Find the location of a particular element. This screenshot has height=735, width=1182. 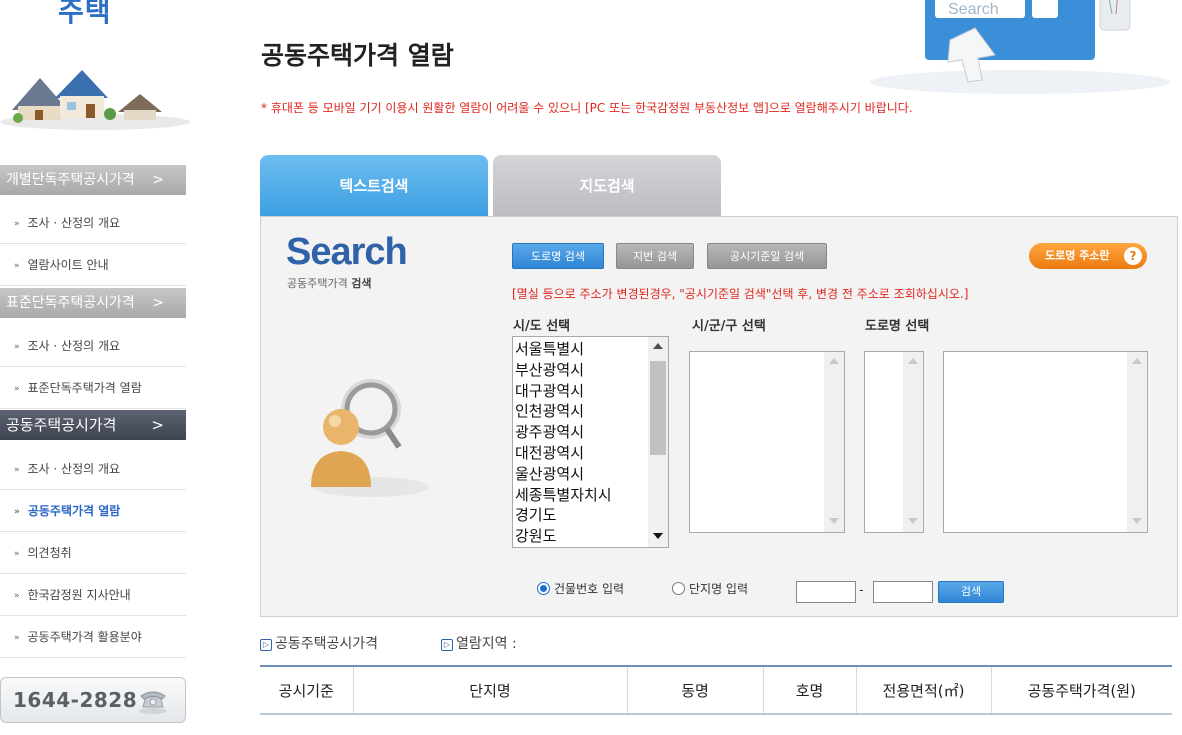

sigungu-label: 시/군/구 선택 is located at coordinates (729, 326).